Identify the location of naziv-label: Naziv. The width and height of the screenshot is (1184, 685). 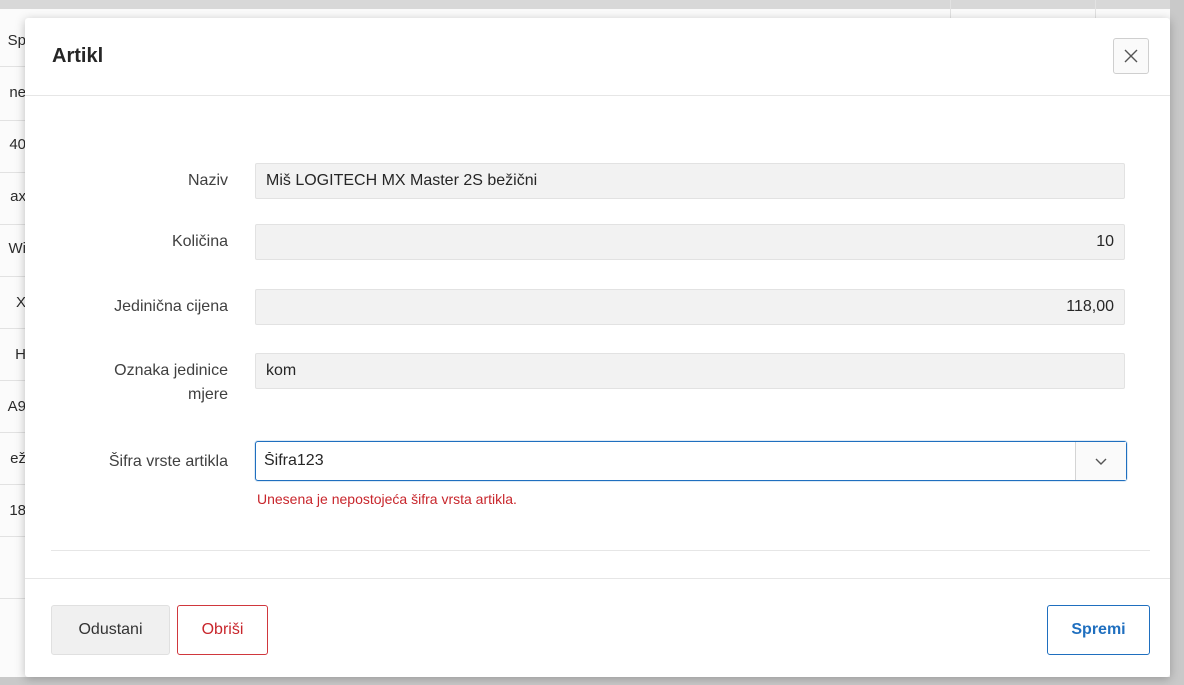
(207, 180).